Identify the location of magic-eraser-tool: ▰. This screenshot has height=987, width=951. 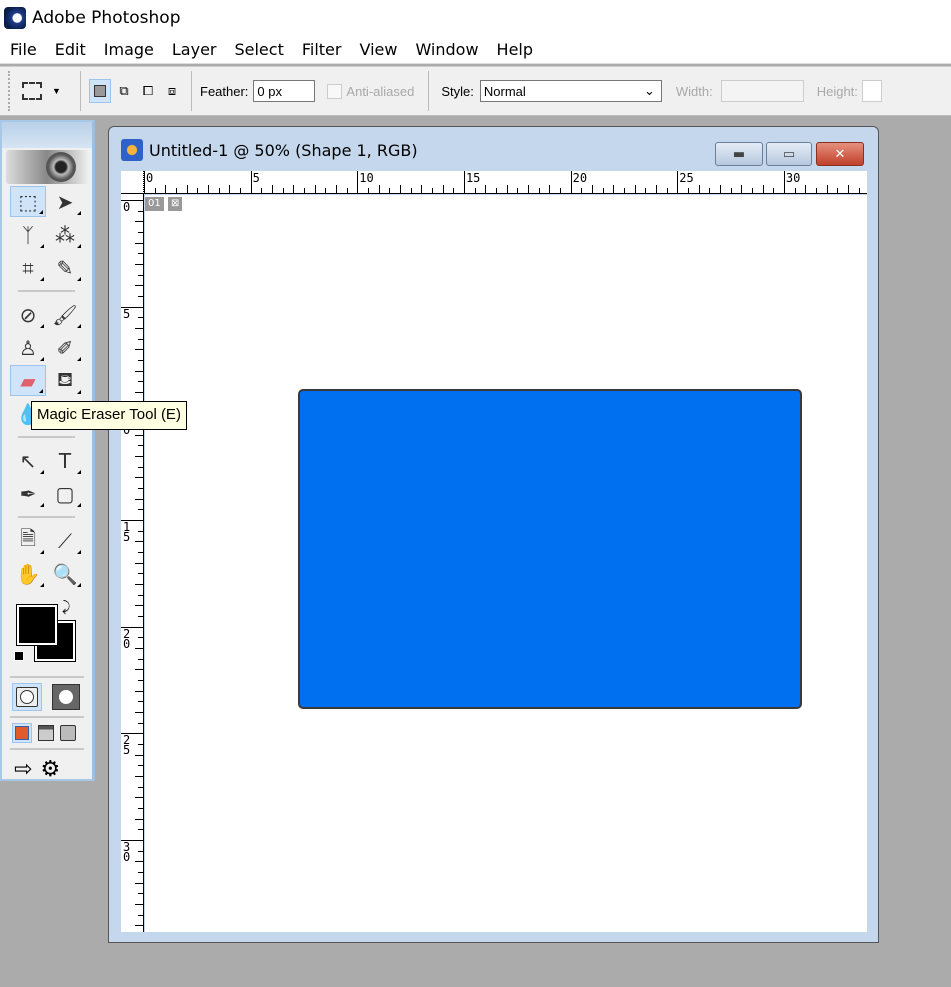
(28, 380).